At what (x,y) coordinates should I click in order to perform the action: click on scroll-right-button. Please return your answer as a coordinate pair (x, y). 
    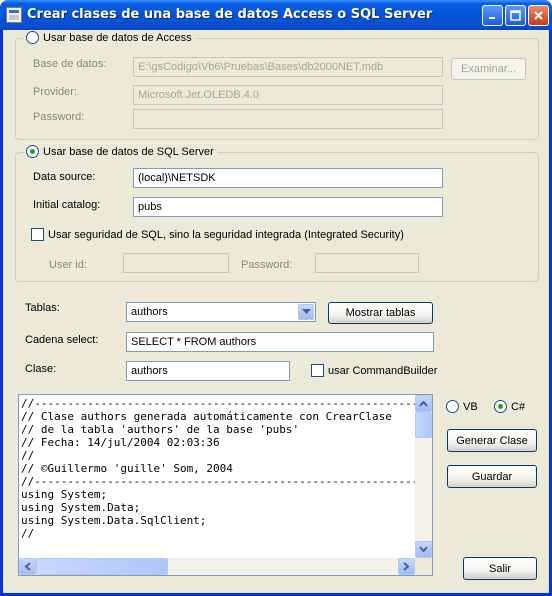
    Looking at the image, I should click on (406, 566).